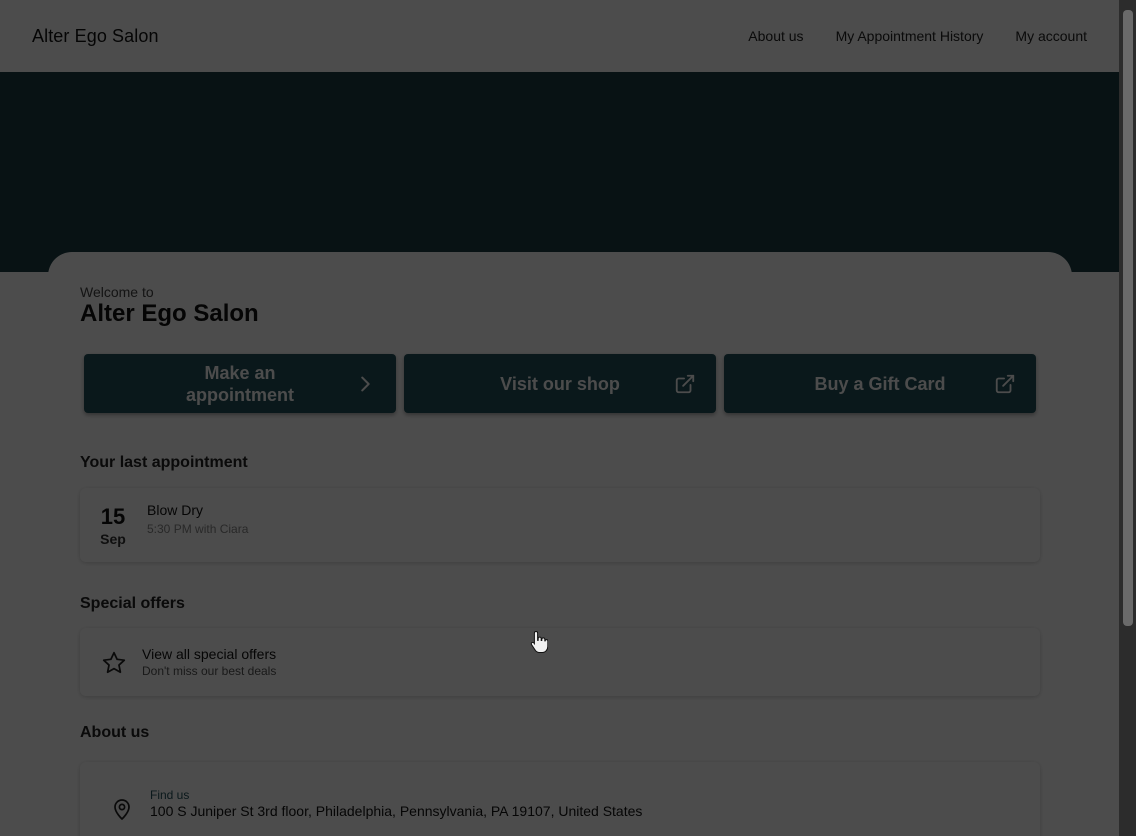 This screenshot has width=1136, height=836. I want to click on special-offers-title: View all special offers, so click(209, 654).